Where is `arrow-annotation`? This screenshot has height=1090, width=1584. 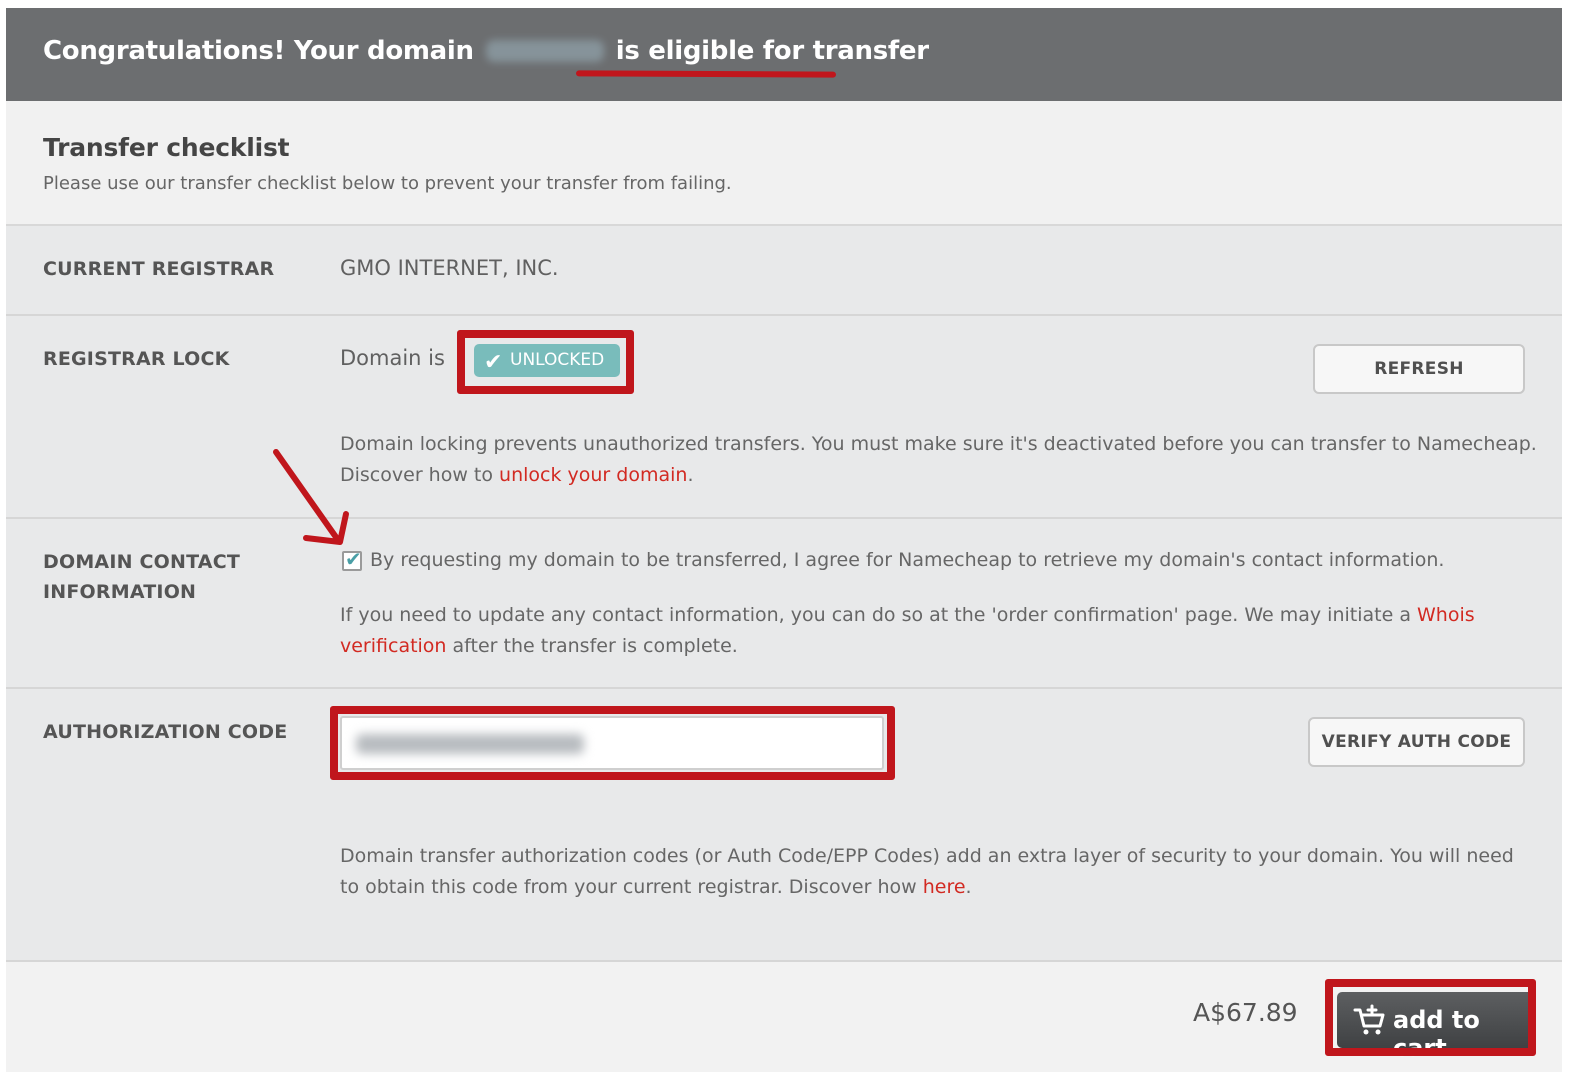
arrow-annotation is located at coordinates (311, 497).